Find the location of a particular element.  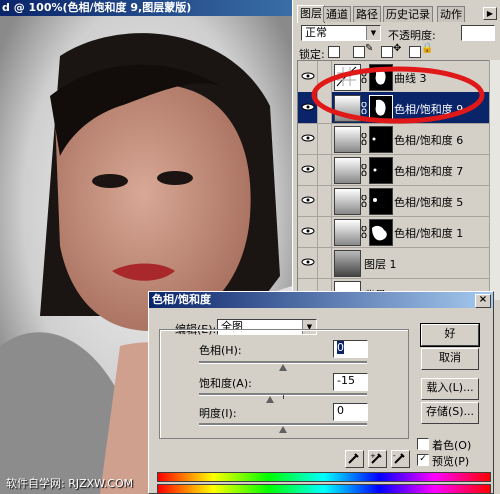

layer-name: 色相/饱和度 7 is located at coordinates (429, 171).